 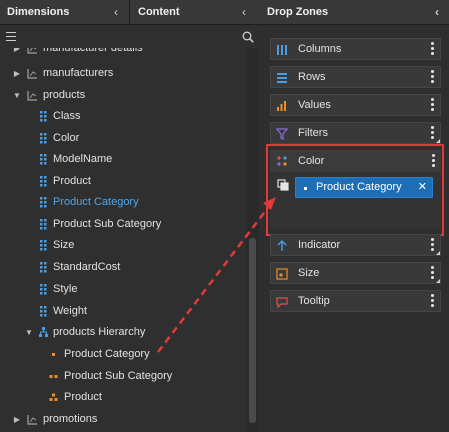 I want to click on tree-item-promotions: ▶ promotions, so click(x=123, y=419).